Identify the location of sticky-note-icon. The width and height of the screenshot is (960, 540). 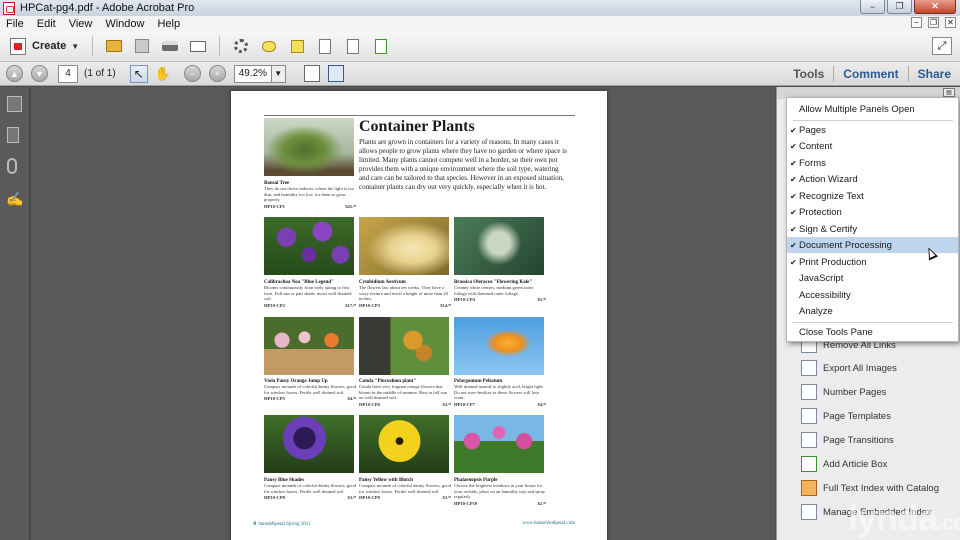
(297, 46).